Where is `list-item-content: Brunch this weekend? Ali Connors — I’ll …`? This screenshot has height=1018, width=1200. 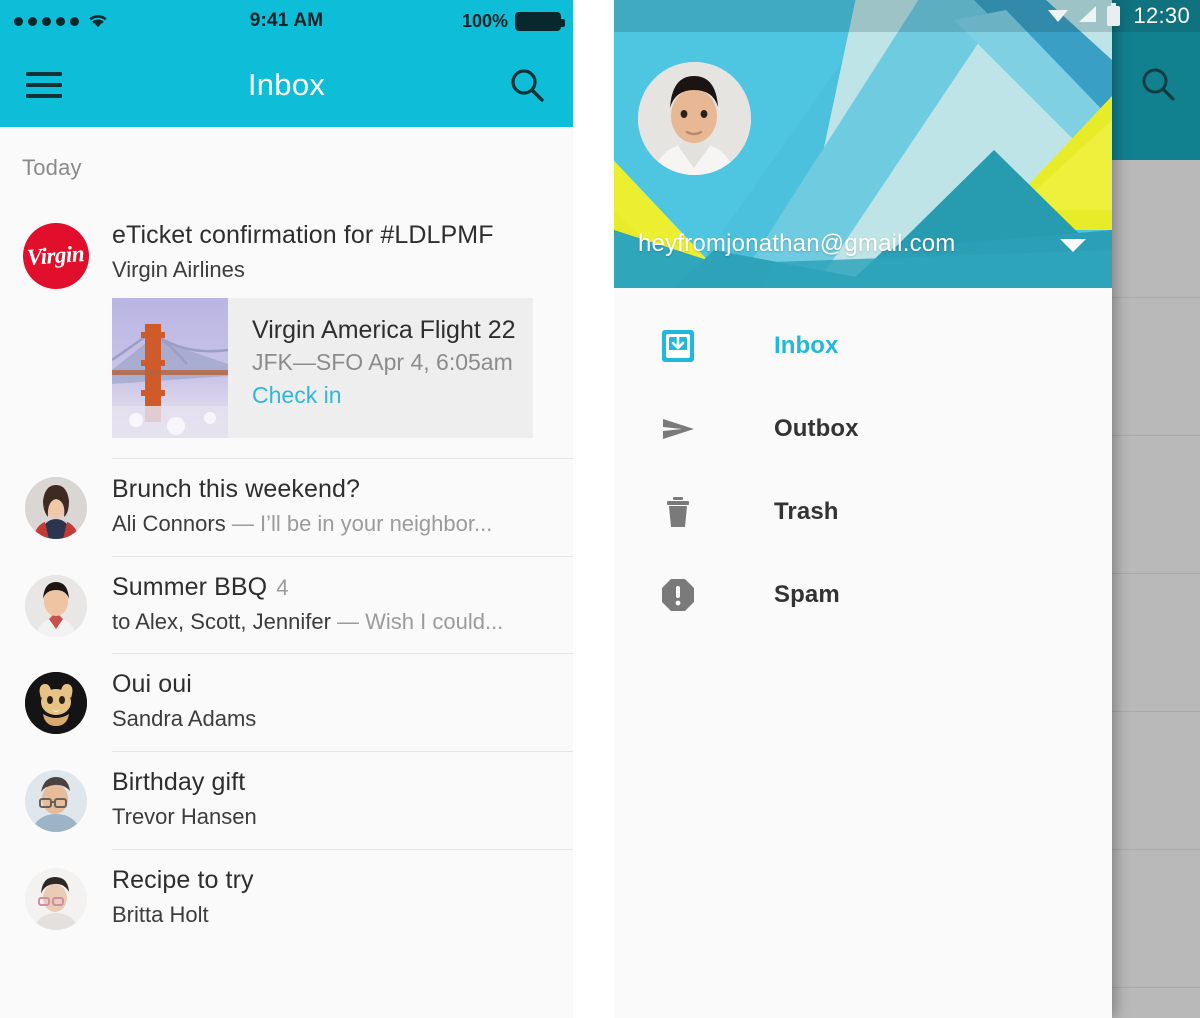
list-item-content: Brunch this weekend? Ali Connors — I’ll … is located at coordinates (332, 507).